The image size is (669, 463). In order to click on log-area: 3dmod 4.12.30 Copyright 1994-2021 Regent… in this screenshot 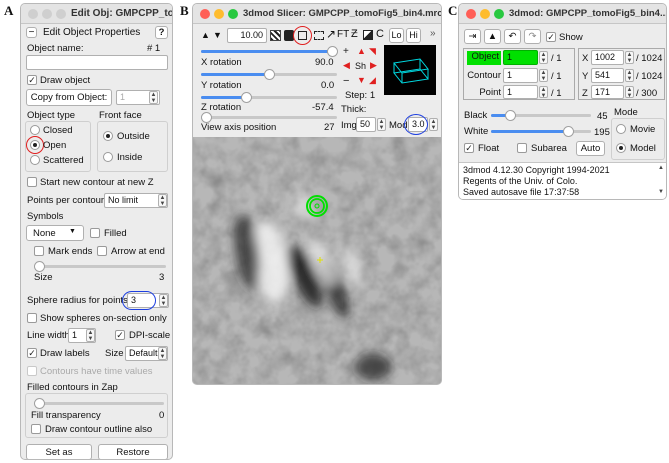, I will do `click(562, 180)`.